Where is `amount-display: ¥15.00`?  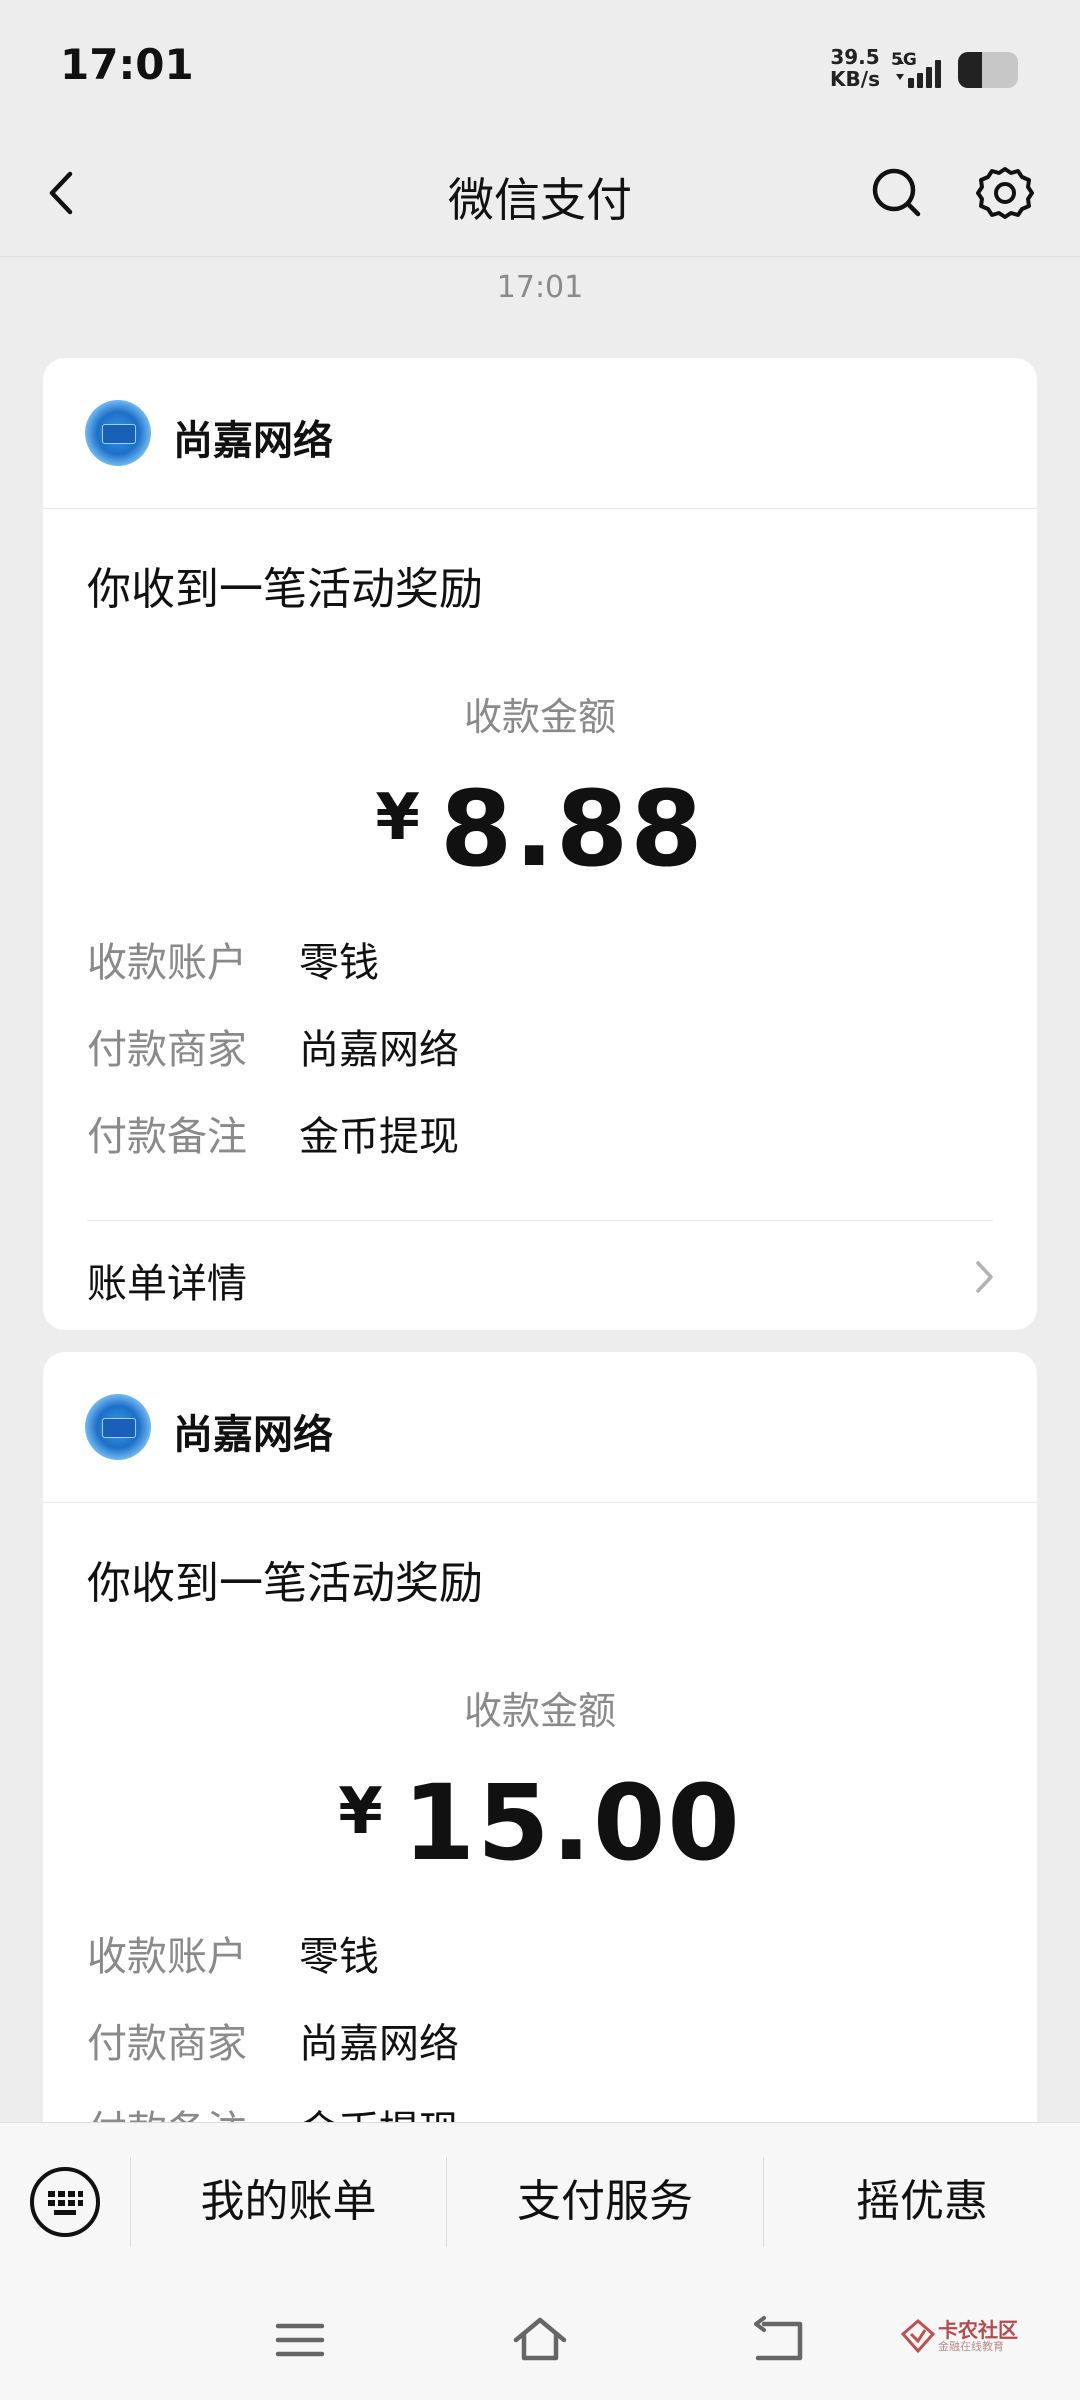
amount-display: ¥15.00 is located at coordinates (540, 1823).